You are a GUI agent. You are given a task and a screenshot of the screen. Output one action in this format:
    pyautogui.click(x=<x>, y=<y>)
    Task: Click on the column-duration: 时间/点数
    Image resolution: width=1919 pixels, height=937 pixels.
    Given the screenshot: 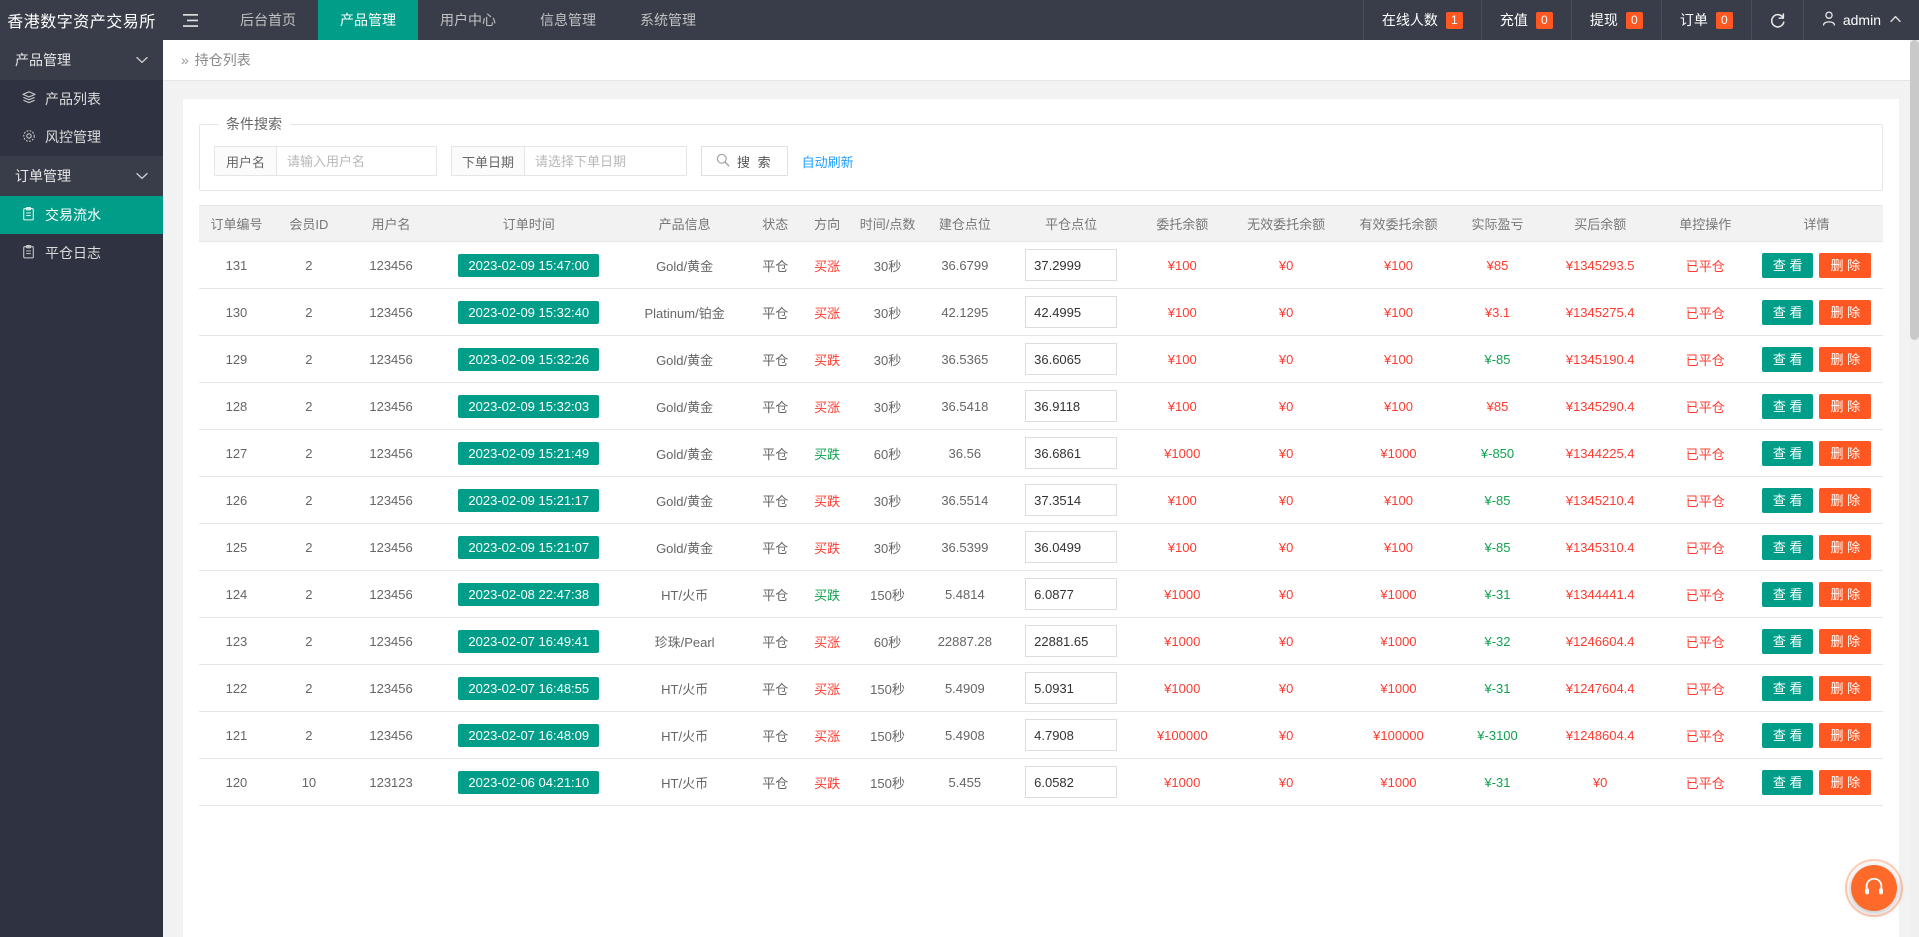 What is the action you would take?
    pyautogui.click(x=887, y=223)
    